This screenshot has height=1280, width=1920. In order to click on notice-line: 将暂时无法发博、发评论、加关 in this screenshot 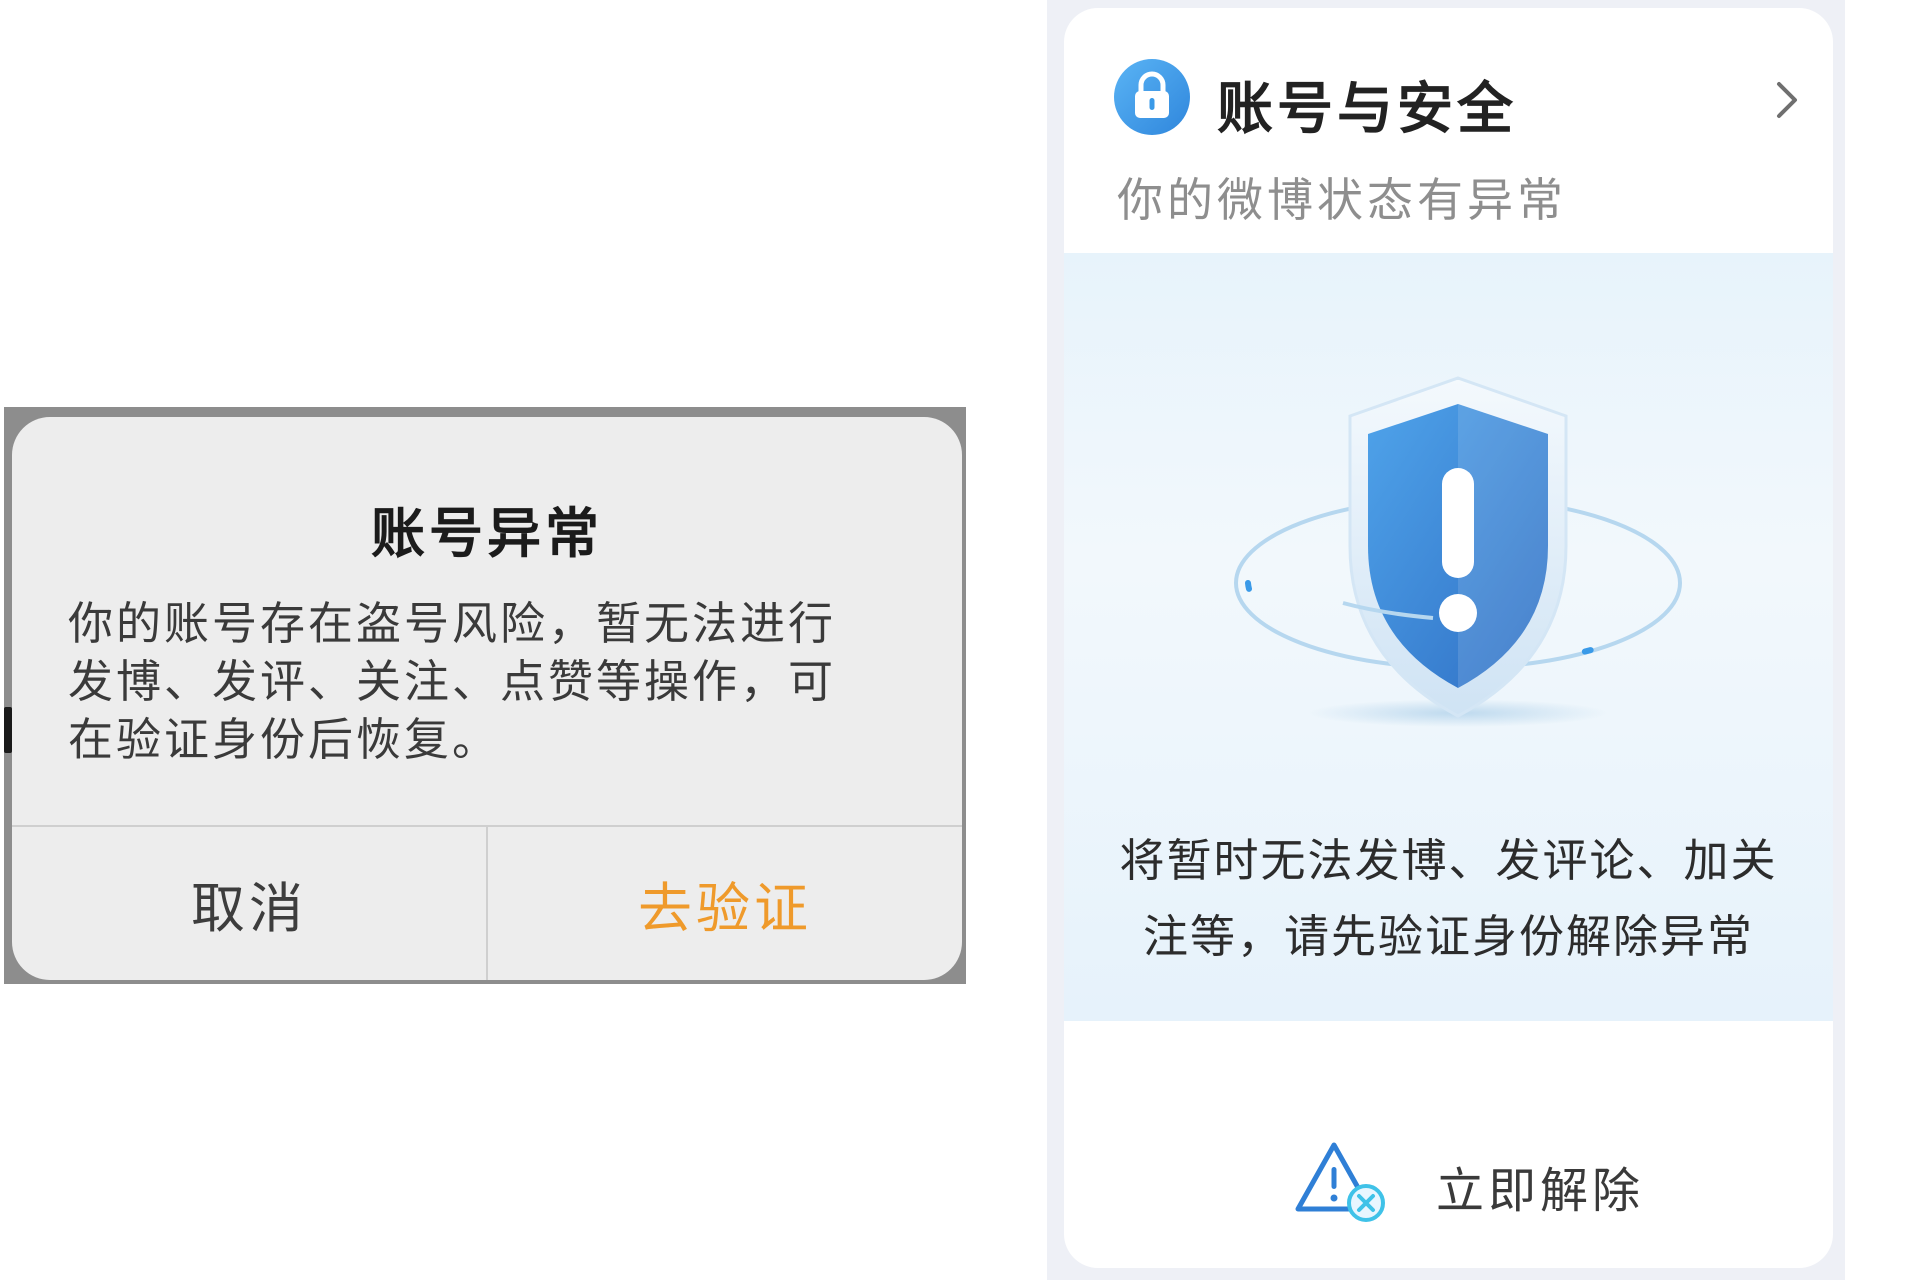, I will do `click(1448, 860)`.